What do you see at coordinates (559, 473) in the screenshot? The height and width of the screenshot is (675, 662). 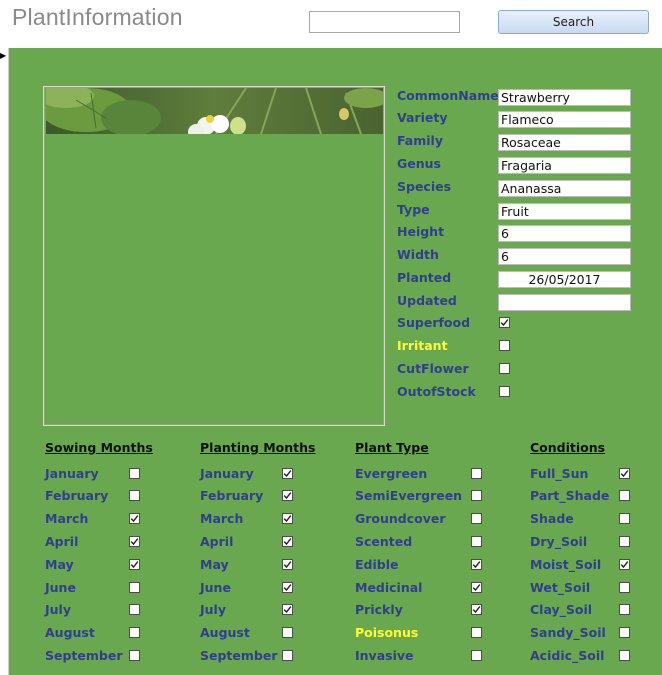 I see `group-item-label: Full_Sun` at bounding box center [559, 473].